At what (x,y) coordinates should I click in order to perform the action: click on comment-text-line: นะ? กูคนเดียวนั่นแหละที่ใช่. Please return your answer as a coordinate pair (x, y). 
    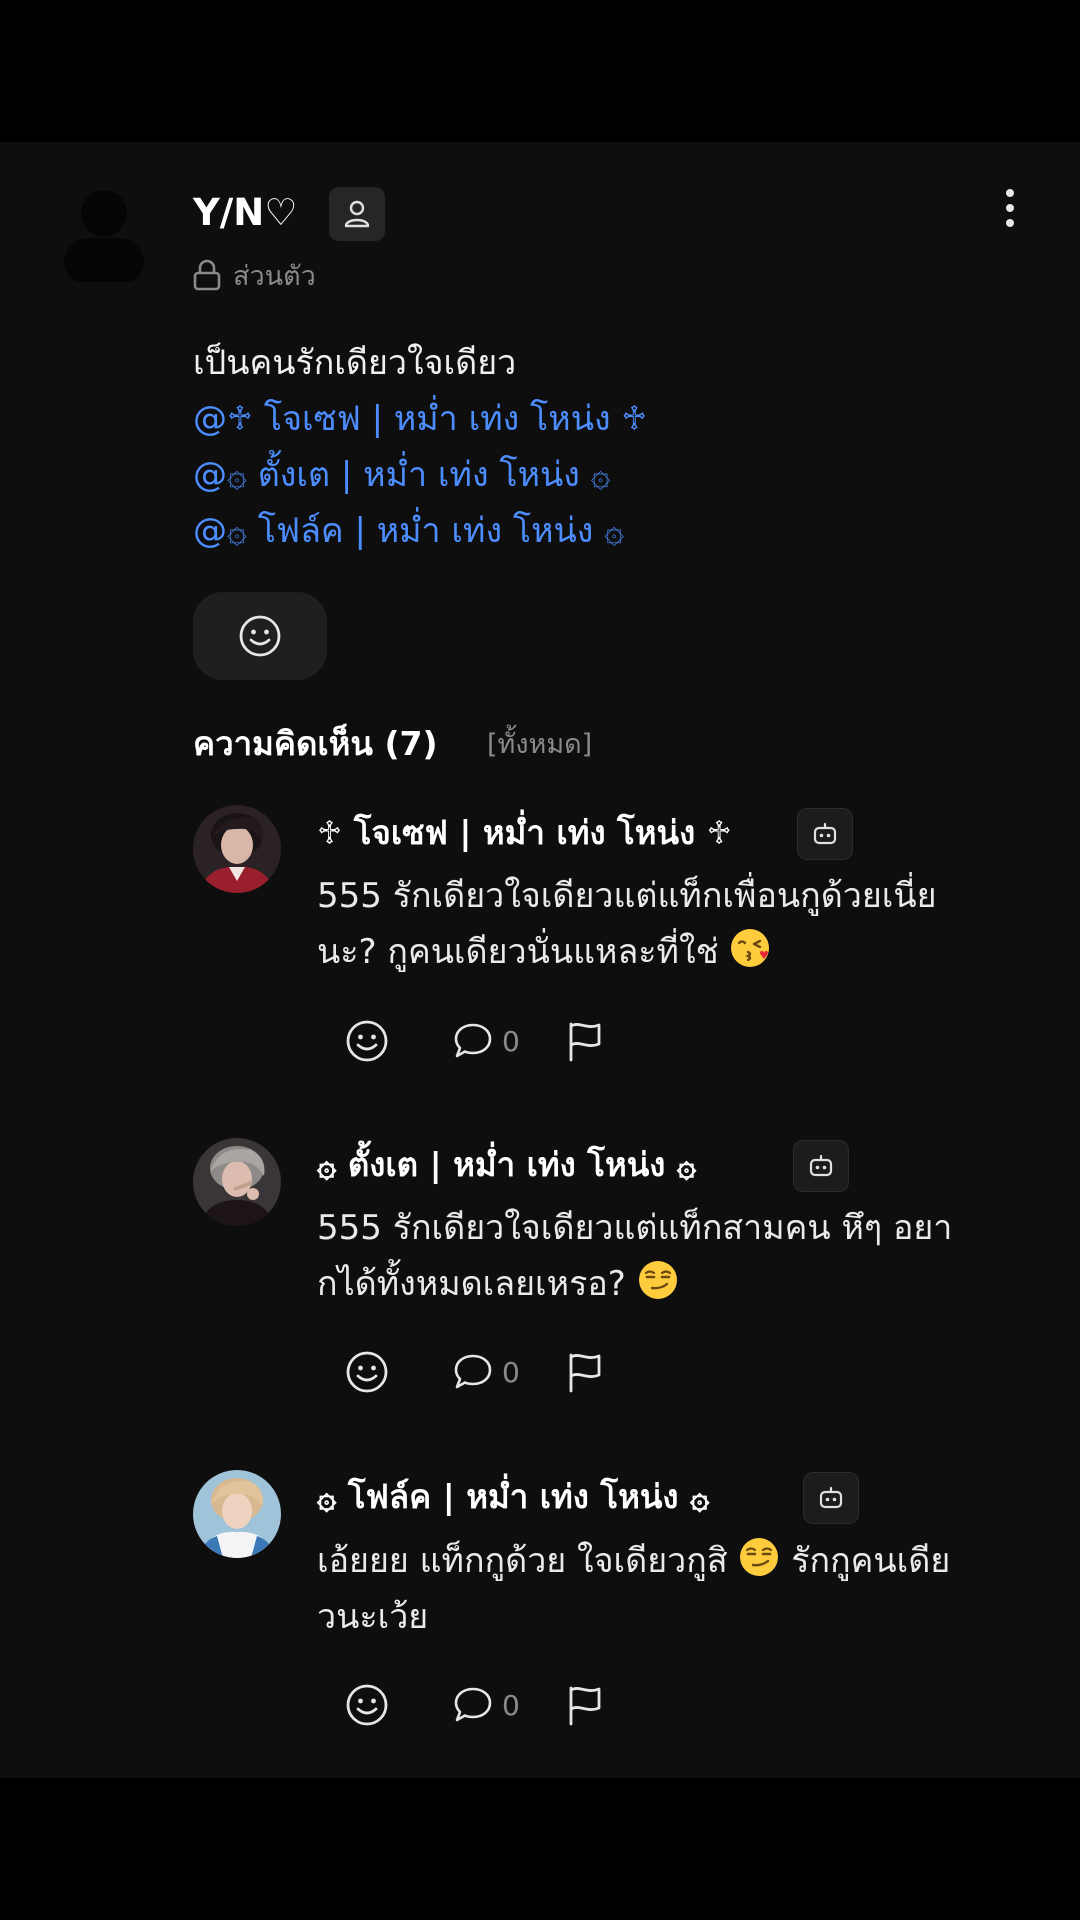
    Looking at the image, I should click on (697, 952).